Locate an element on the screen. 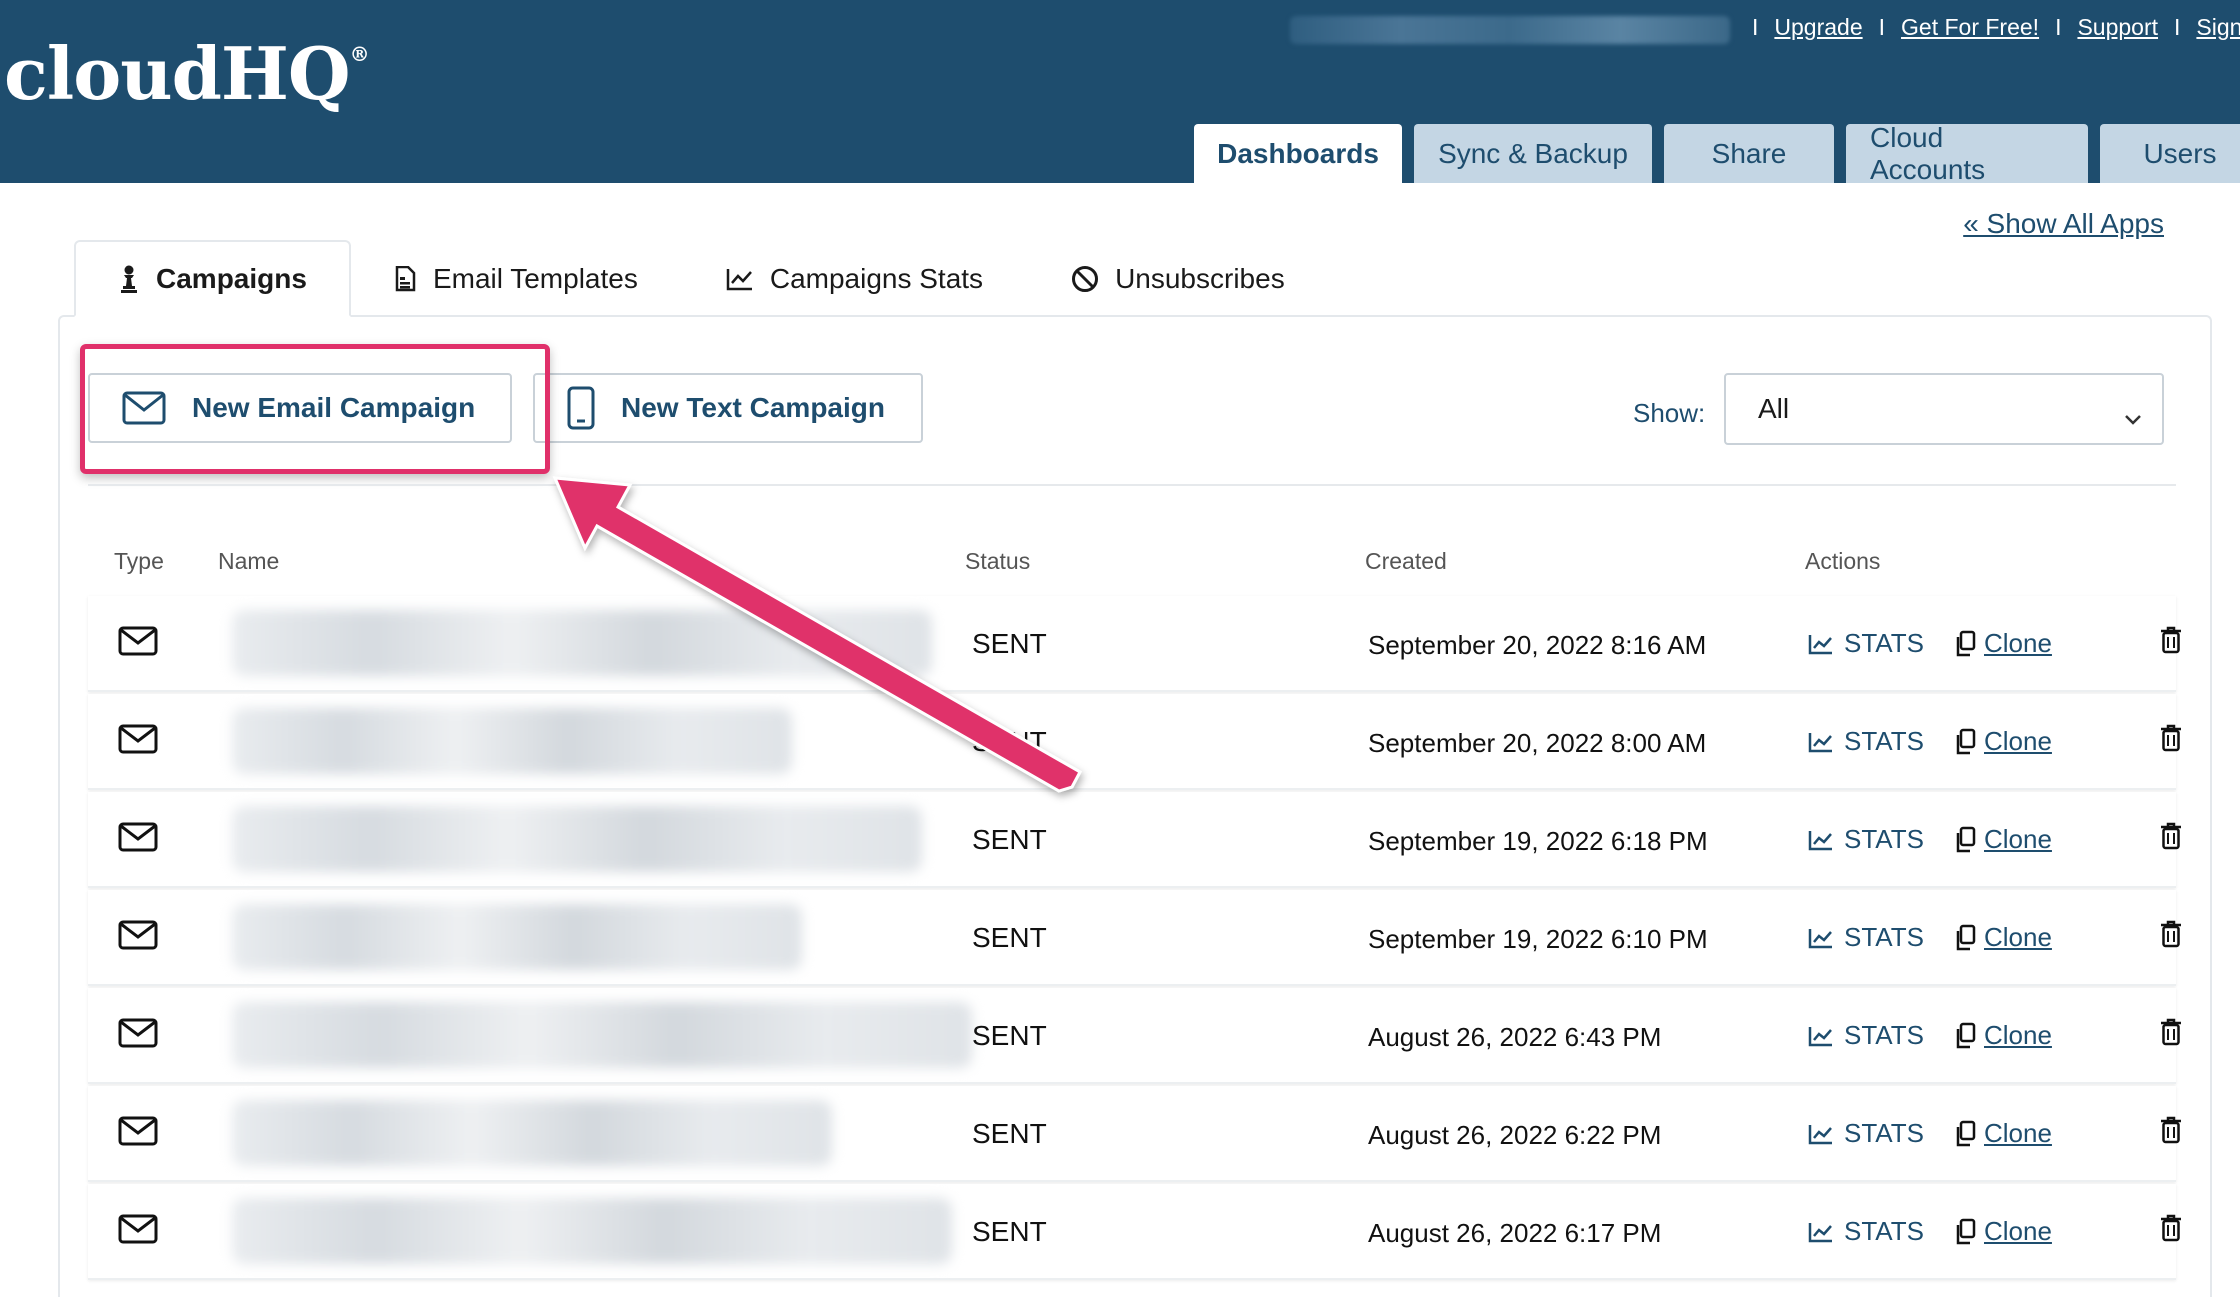 The image size is (2240, 1297). column-header-actions: Actions is located at coordinates (1843, 561).